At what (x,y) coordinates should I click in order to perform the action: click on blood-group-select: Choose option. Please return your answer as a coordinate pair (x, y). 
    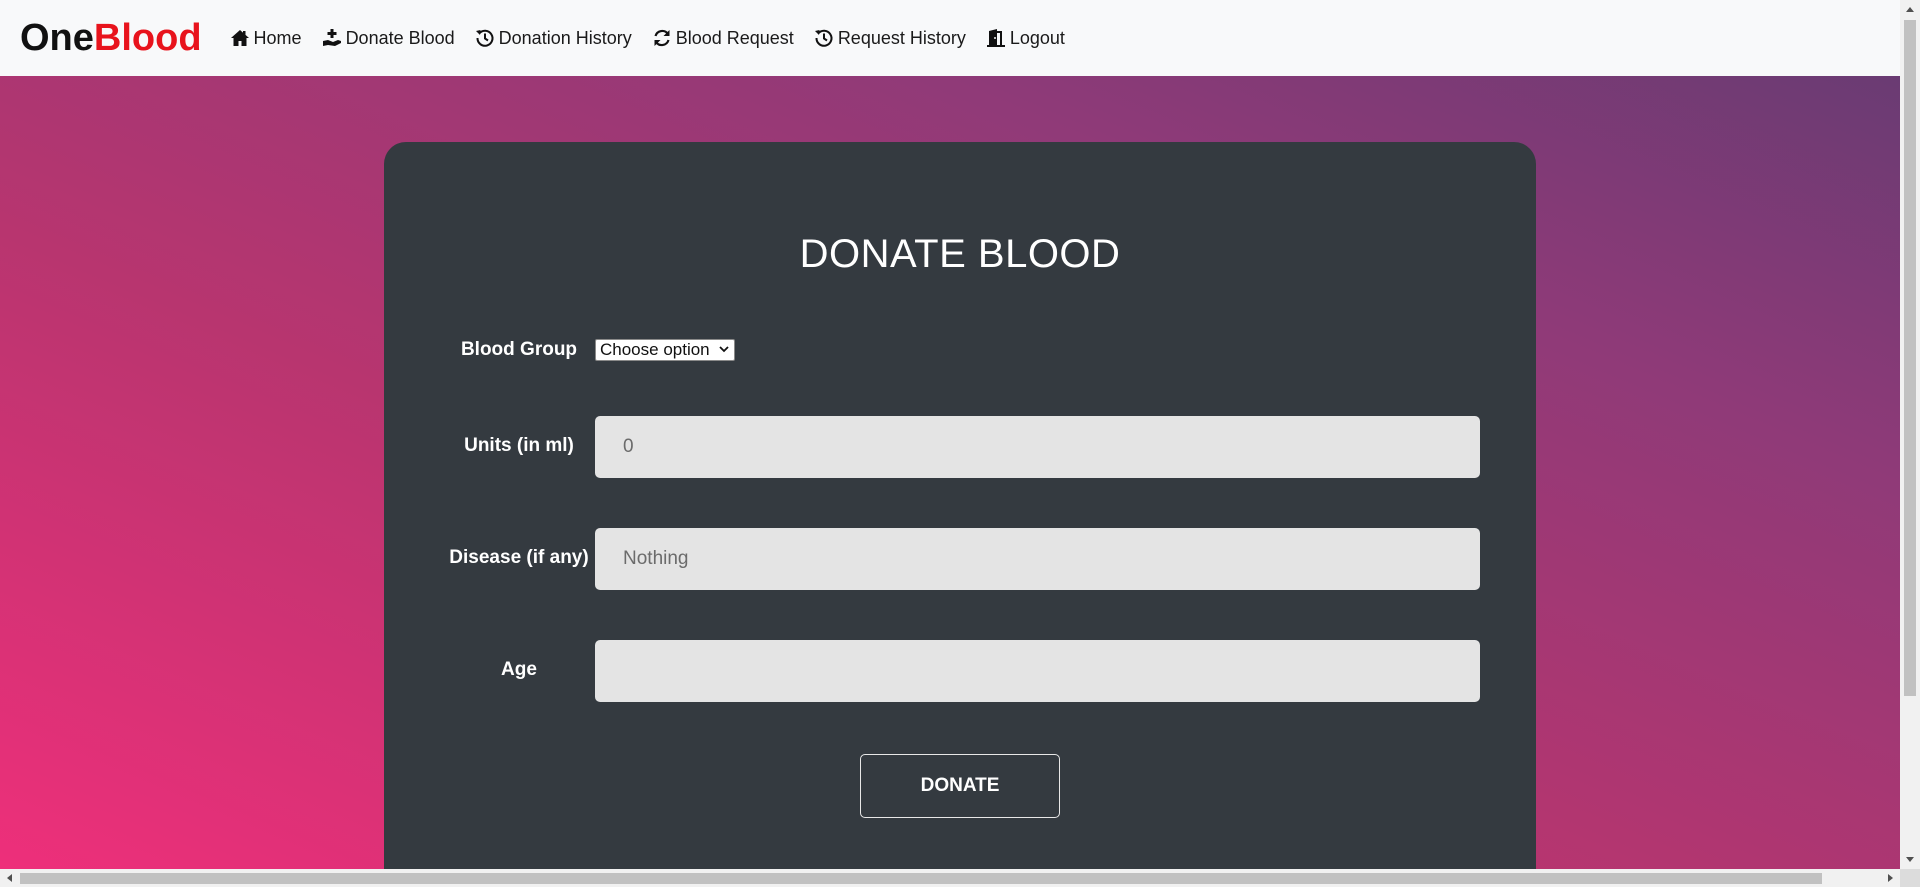
    Looking at the image, I should click on (665, 350).